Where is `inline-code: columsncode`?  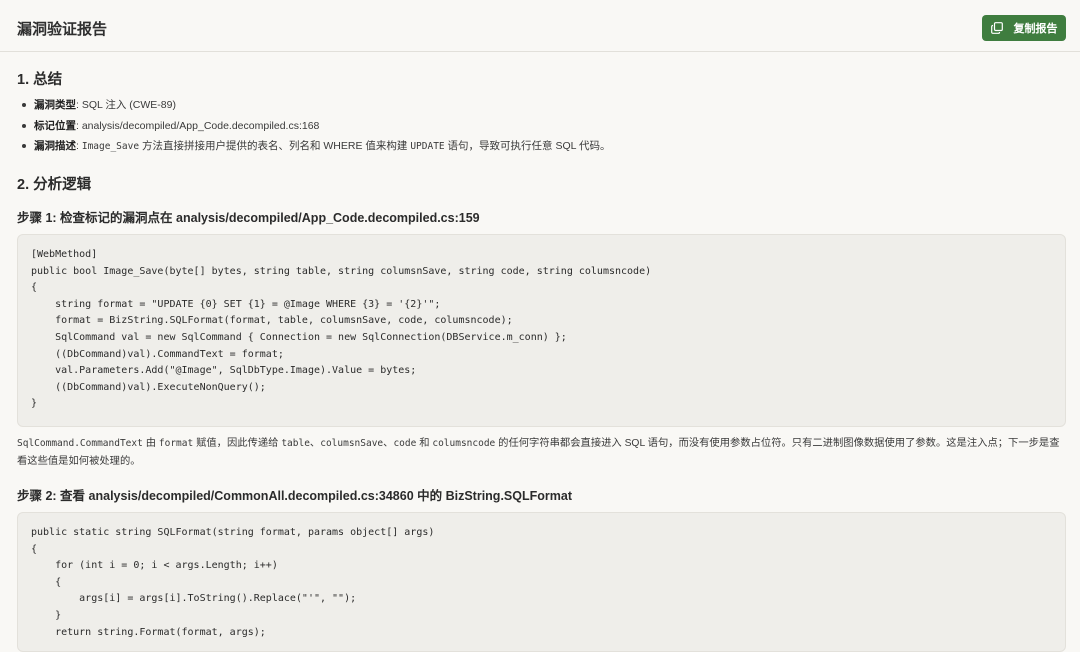 inline-code: columsncode is located at coordinates (464, 443).